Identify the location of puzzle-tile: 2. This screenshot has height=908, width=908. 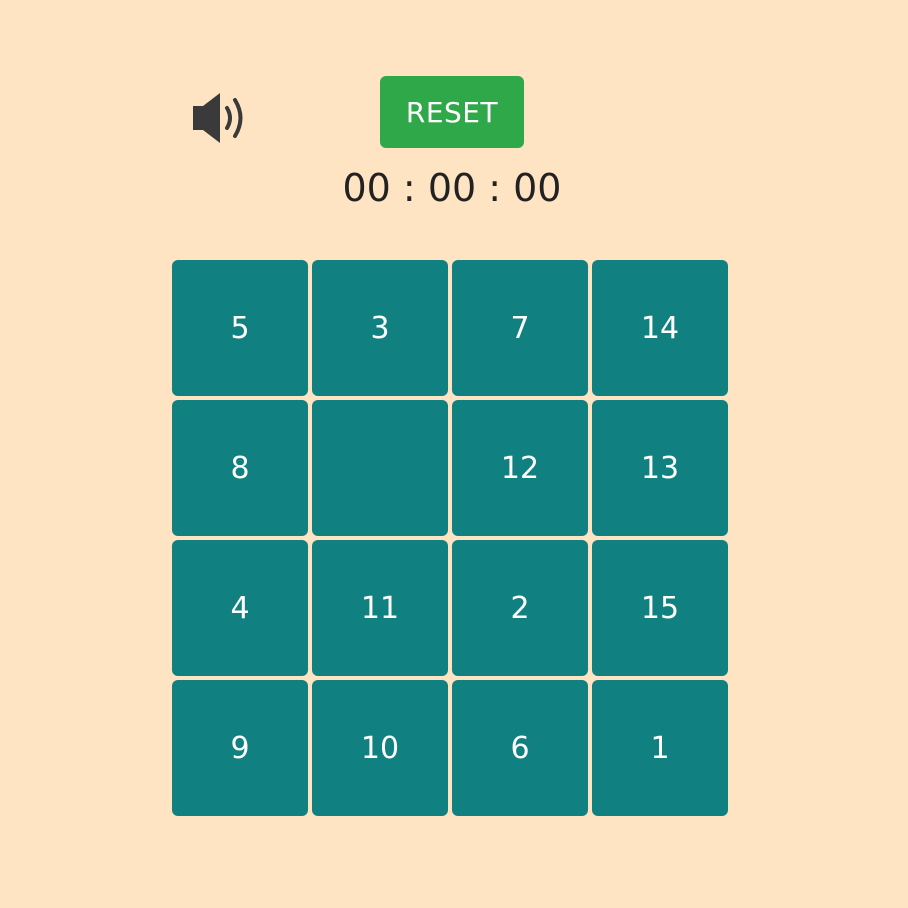
(520, 608).